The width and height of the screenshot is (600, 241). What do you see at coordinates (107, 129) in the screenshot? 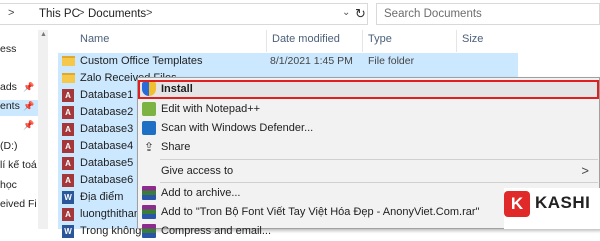
I see `file-name: Database3` at bounding box center [107, 129].